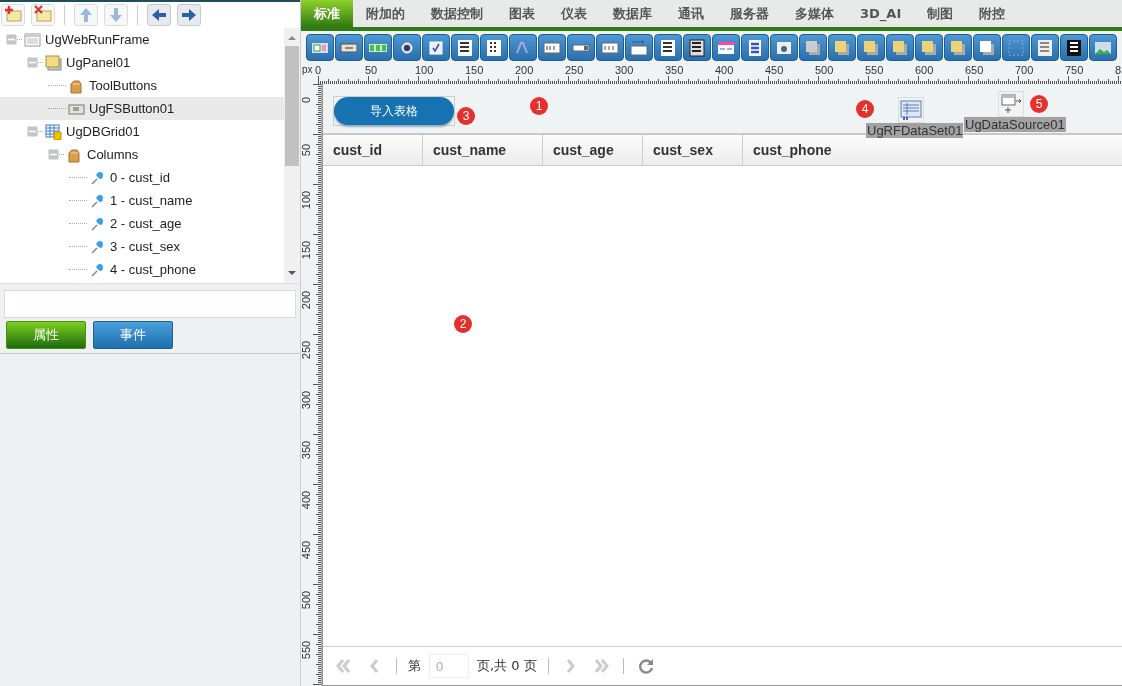 The image size is (1122, 686). What do you see at coordinates (414, 666) in the screenshot?
I see `page-label: 第` at bounding box center [414, 666].